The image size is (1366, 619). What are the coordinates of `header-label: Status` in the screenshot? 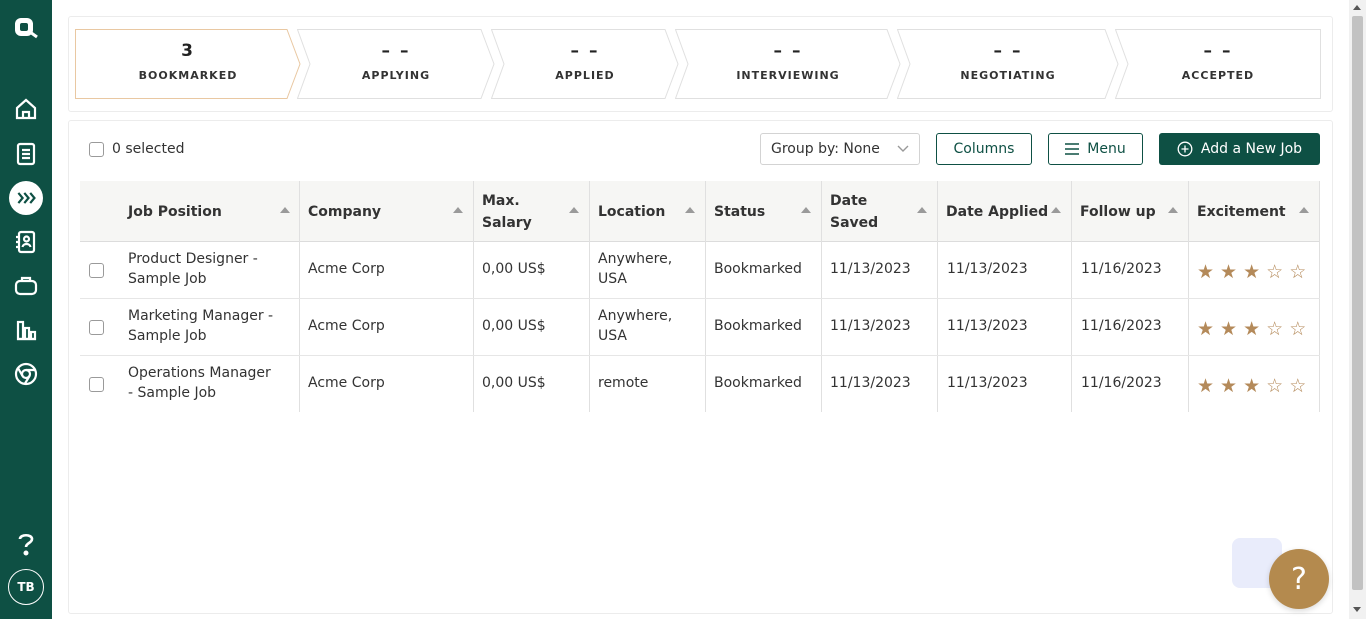 It's located at (740, 211).